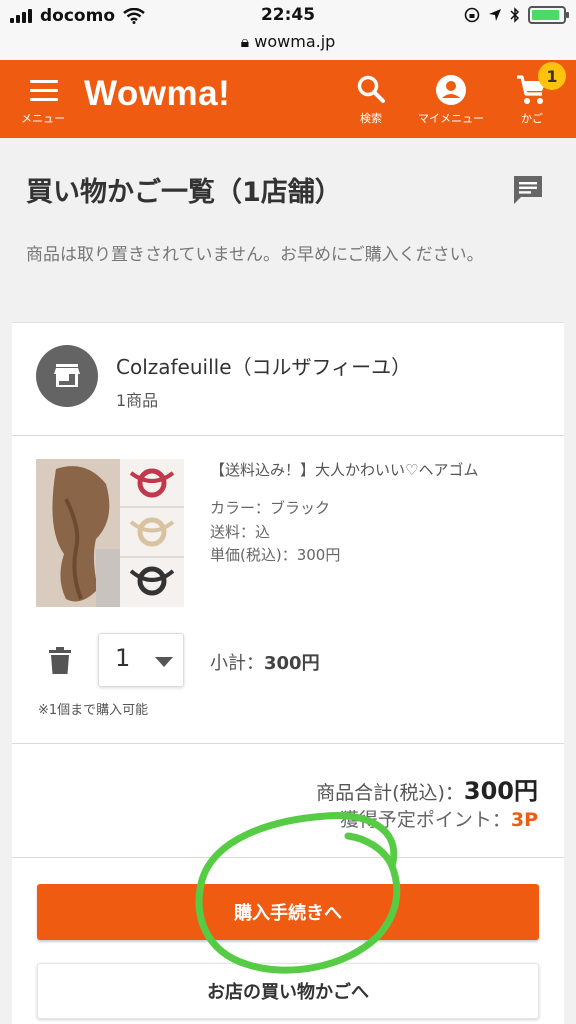  What do you see at coordinates (60, 661) in the screenshot?
I see `trash-icon` at bounding box center [60, 661].